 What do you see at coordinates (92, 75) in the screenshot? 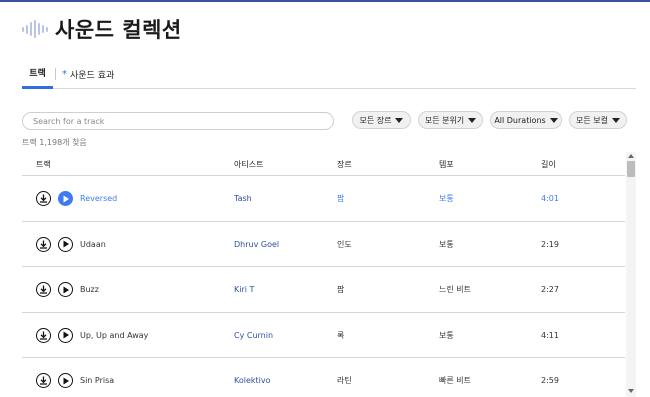
I see `tab-sound-effects-label: 사운드 효과` at bounding box center [92, 75].